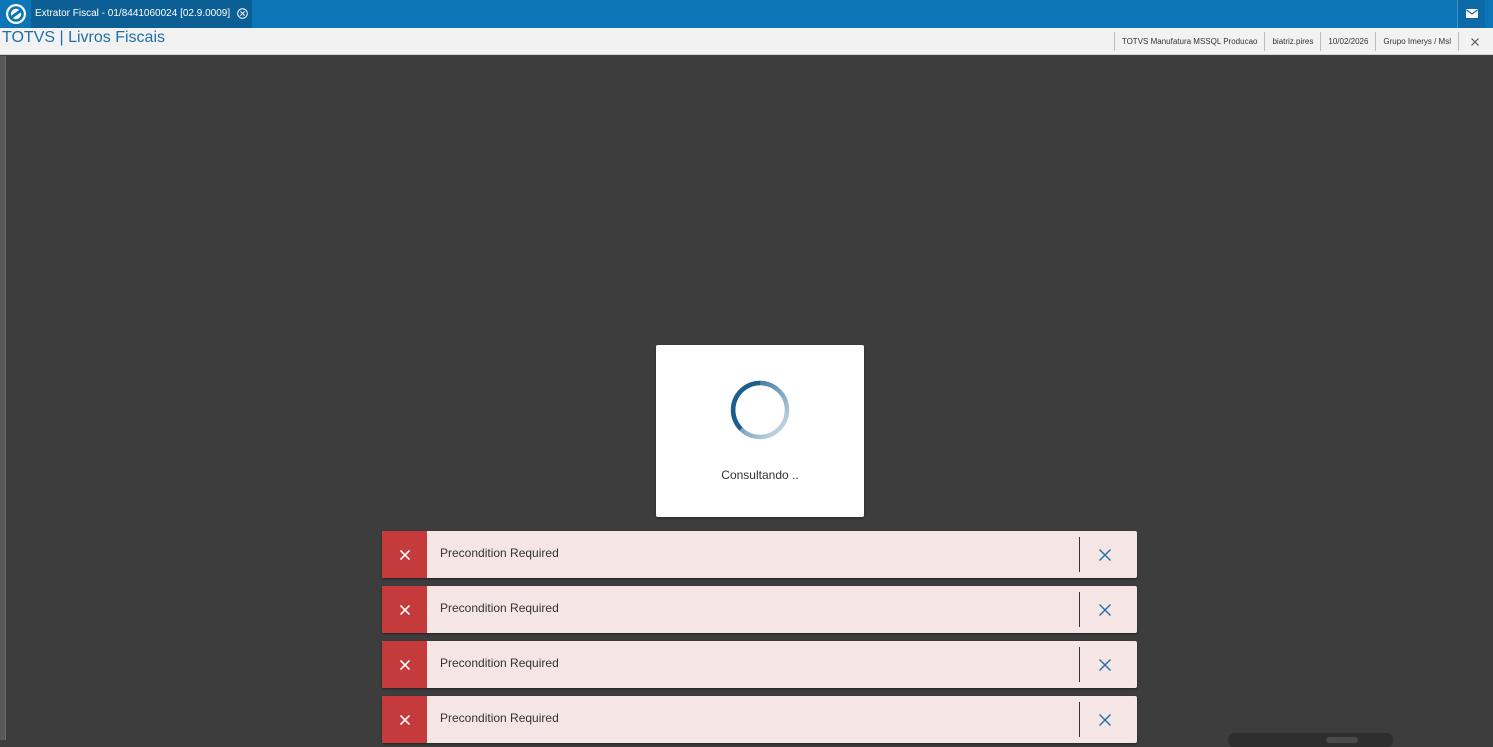 Image resolution: width=1493 pixels, height=747 pixels. I want to click on page-title: TOTVS | Livros Fiscais, so click(83, 37).